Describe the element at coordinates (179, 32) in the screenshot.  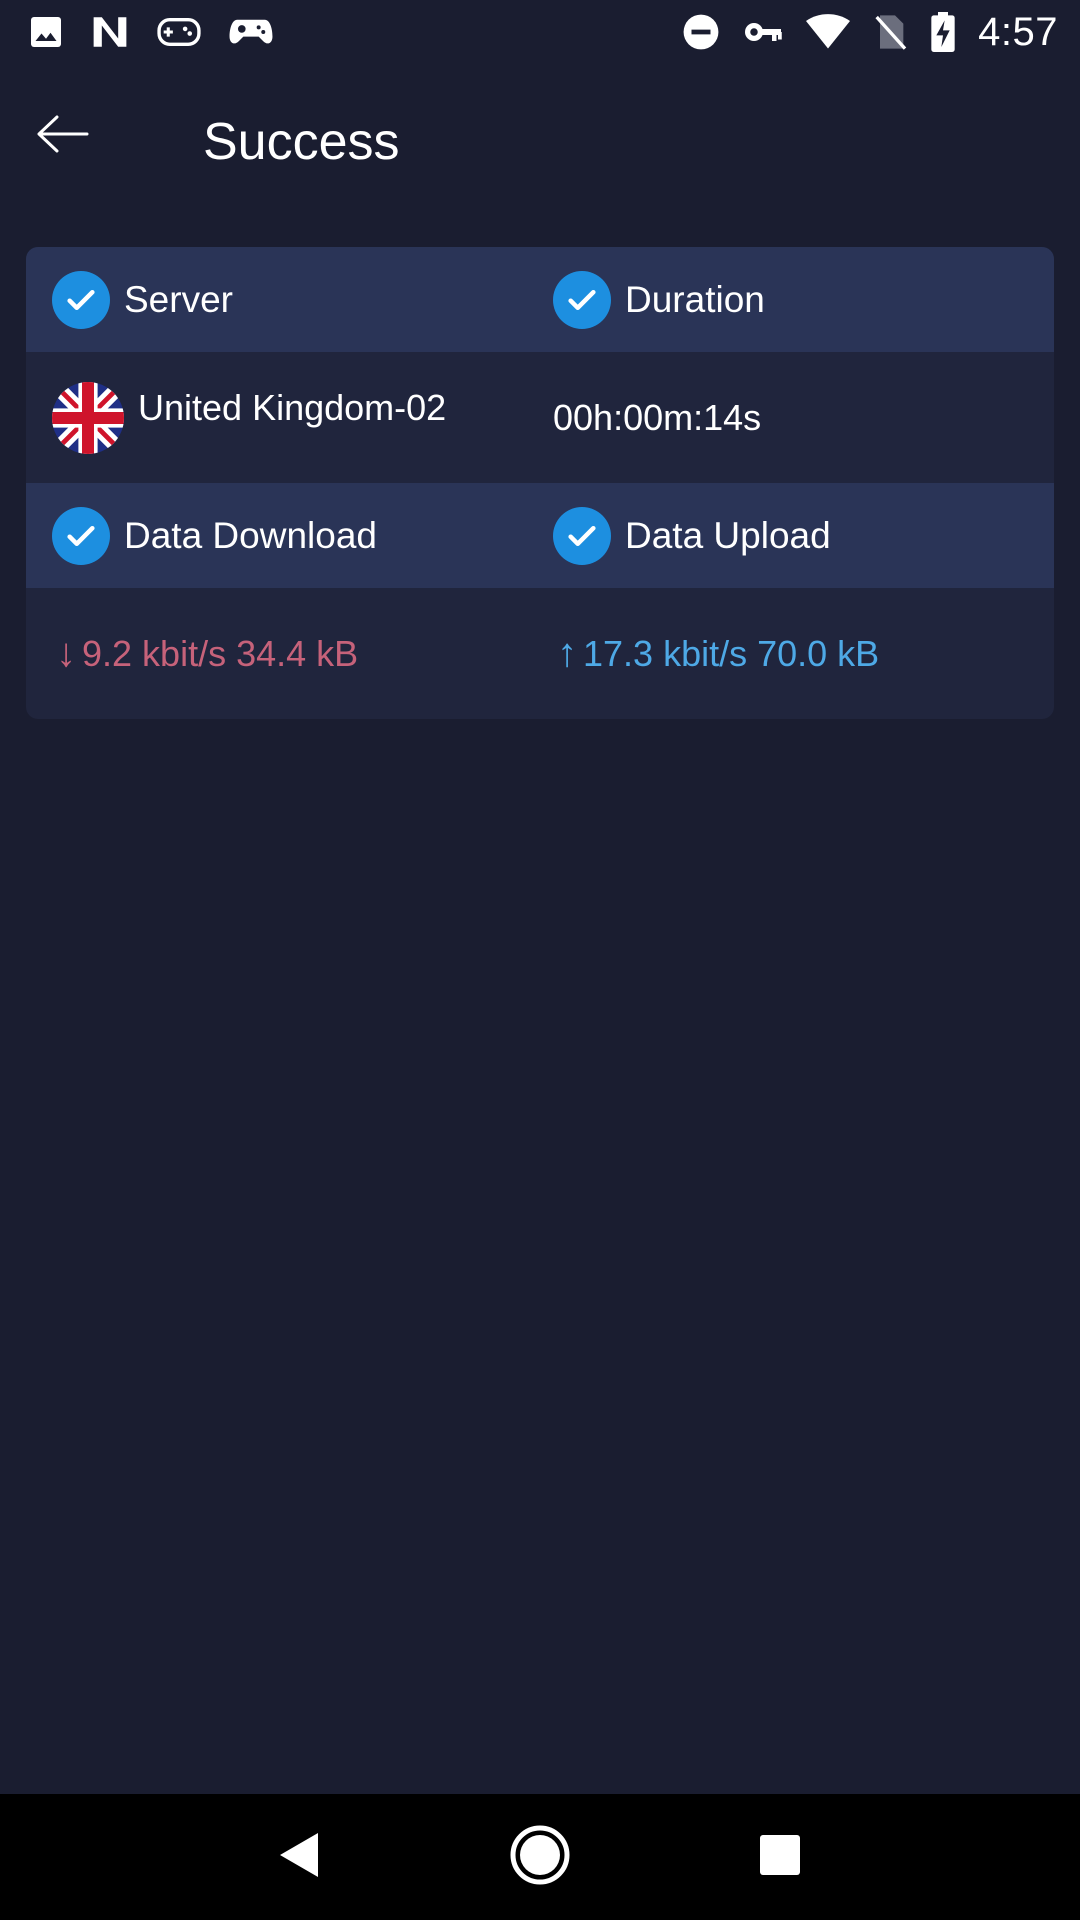
I see `gamepad-icon` at that location.